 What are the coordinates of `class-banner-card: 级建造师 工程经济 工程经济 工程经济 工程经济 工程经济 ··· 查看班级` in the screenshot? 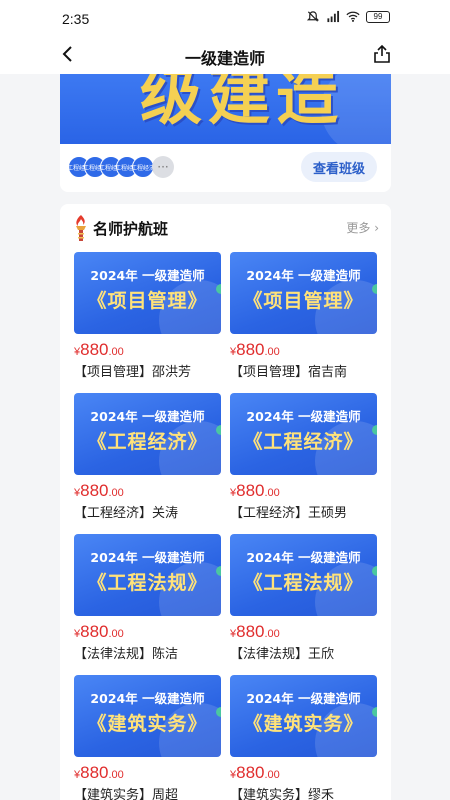 It's located at (225, 133).